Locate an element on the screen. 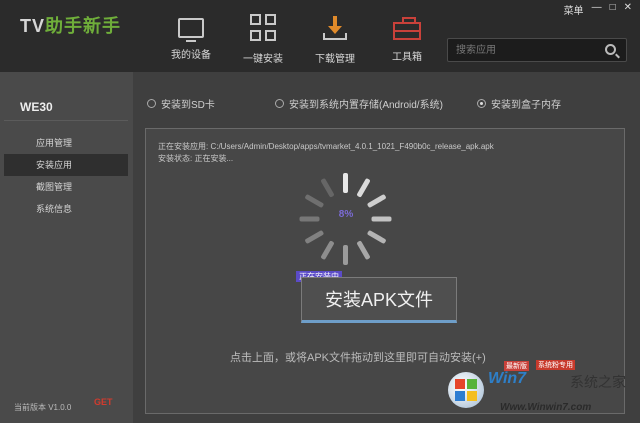 Image resolution: width=640 pixels, height=423 pixels. grid-icon is located at coordinates (263, 28).